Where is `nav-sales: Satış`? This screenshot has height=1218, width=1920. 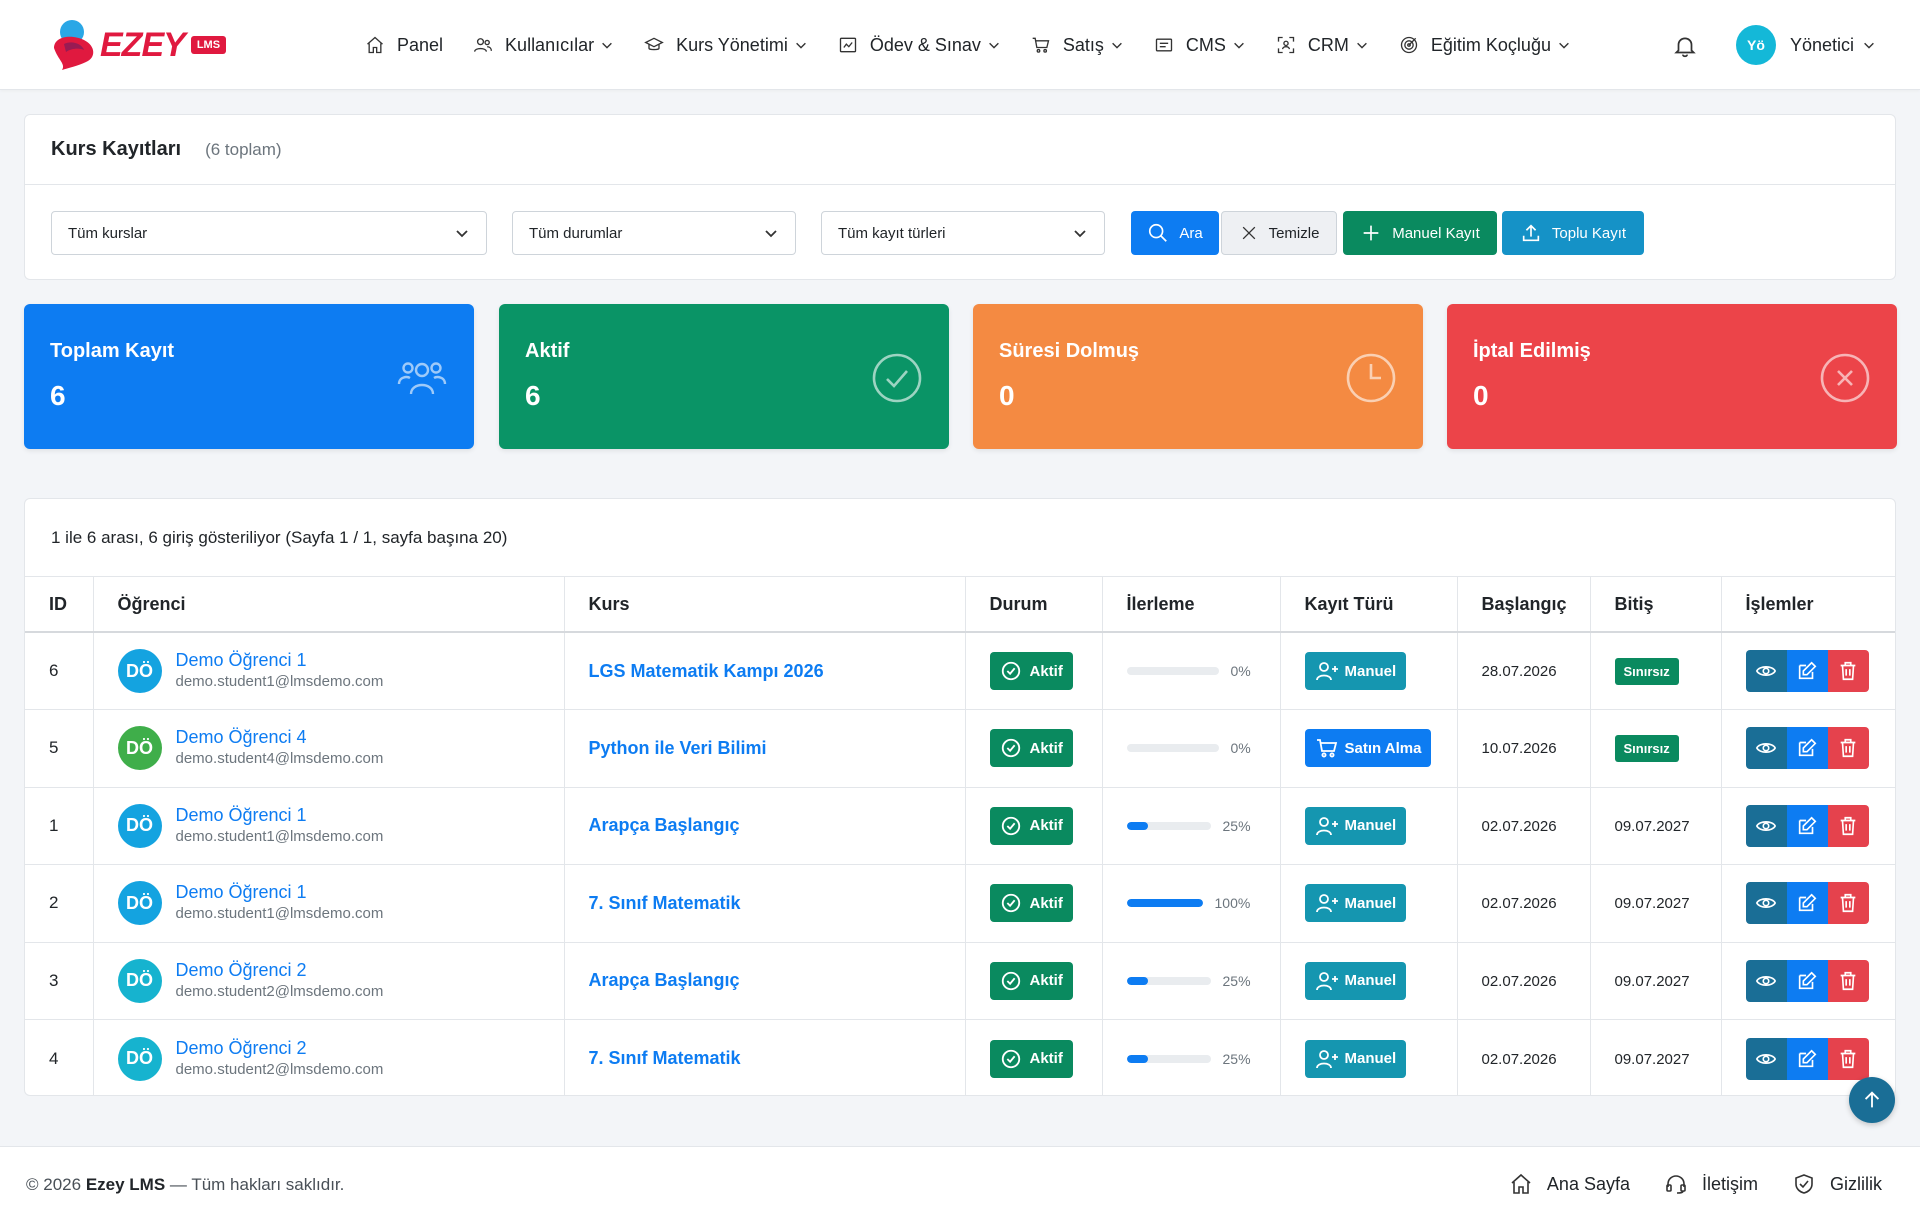
nav-sales: Satış is located at coordinates (1077, 45).